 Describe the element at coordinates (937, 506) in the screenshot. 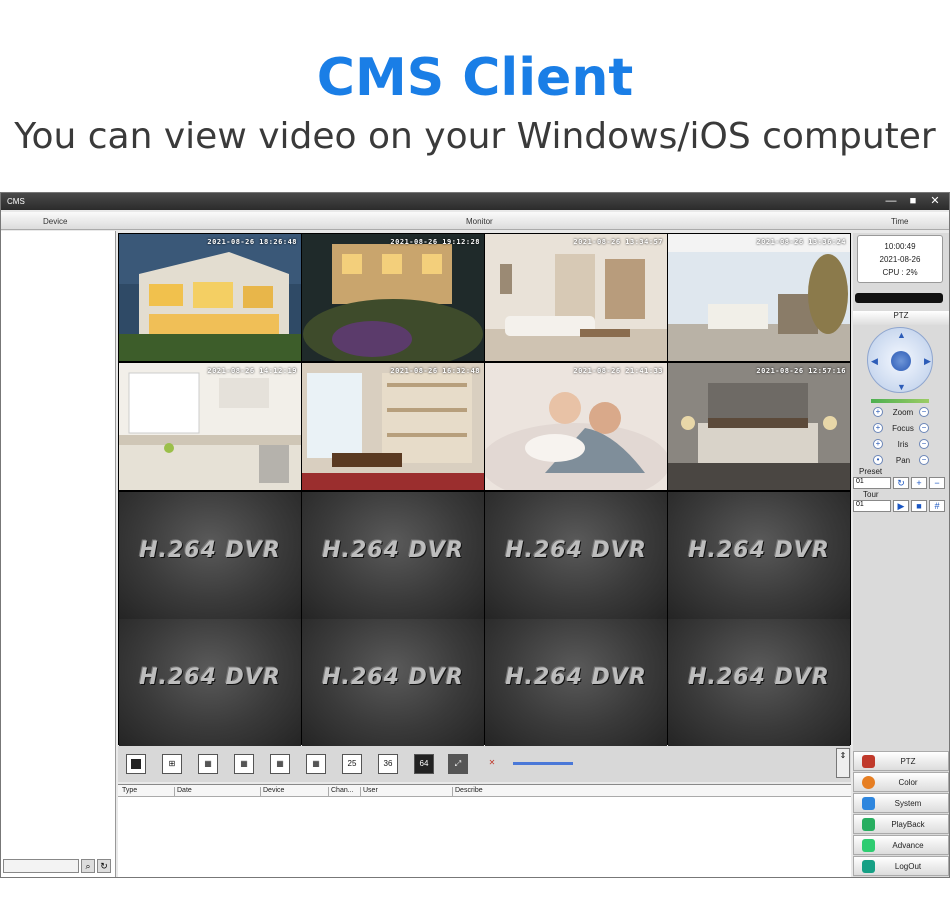

I see `tour-grid-button: #` at that location.